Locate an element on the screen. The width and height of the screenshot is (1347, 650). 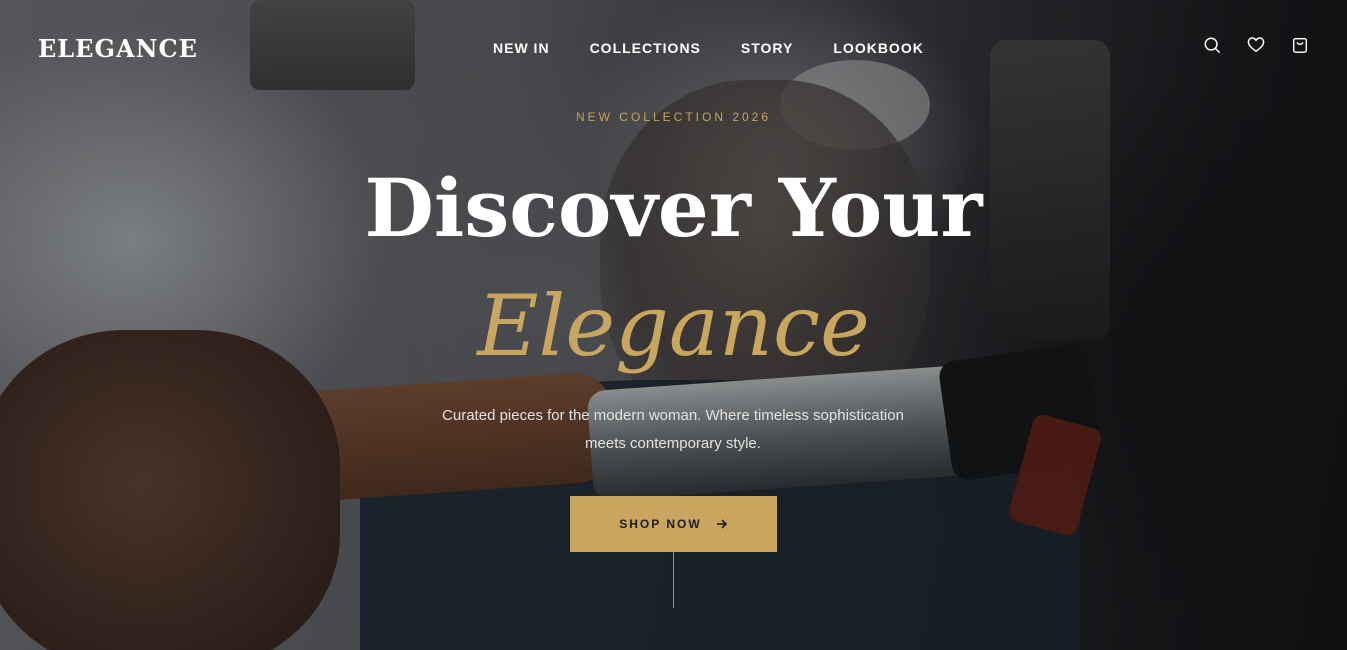
hero-eyebrow: NEW COLLECTION 2026 is located at coordinates (673, 117).